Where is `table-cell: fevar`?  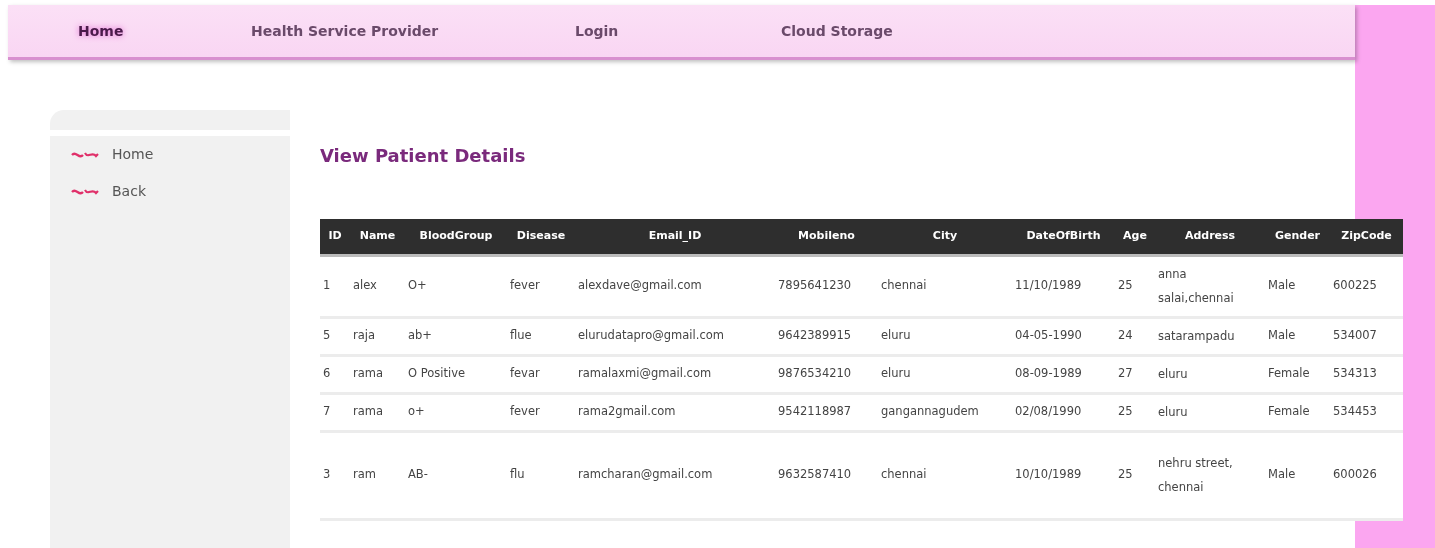 table-cell: fevar is located at coordinates (541, 374).